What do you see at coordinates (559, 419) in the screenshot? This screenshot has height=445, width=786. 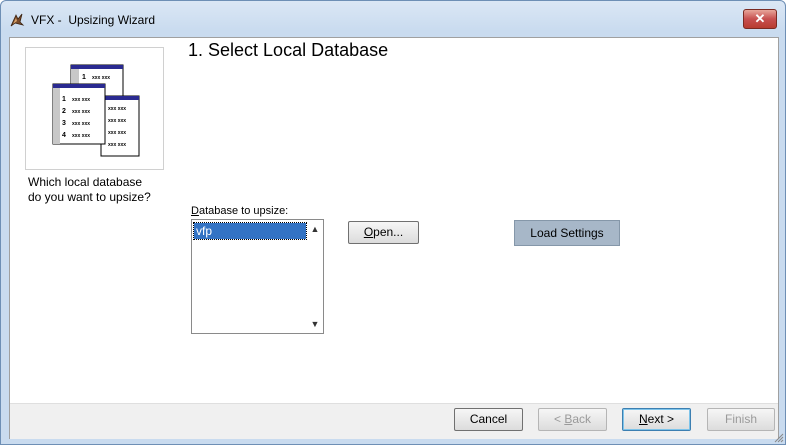 I see `back-arrow: <` at bounding box center [559, 419].